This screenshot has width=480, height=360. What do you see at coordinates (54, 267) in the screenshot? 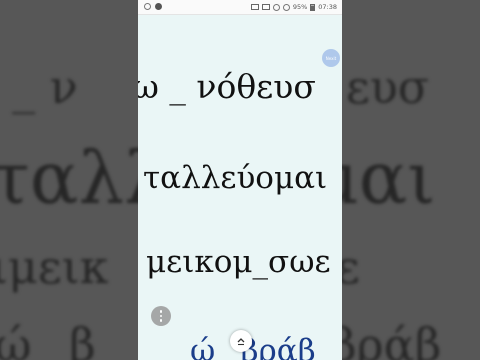
I see `background-text: ιμεικ` at bounding box center [54, 267].